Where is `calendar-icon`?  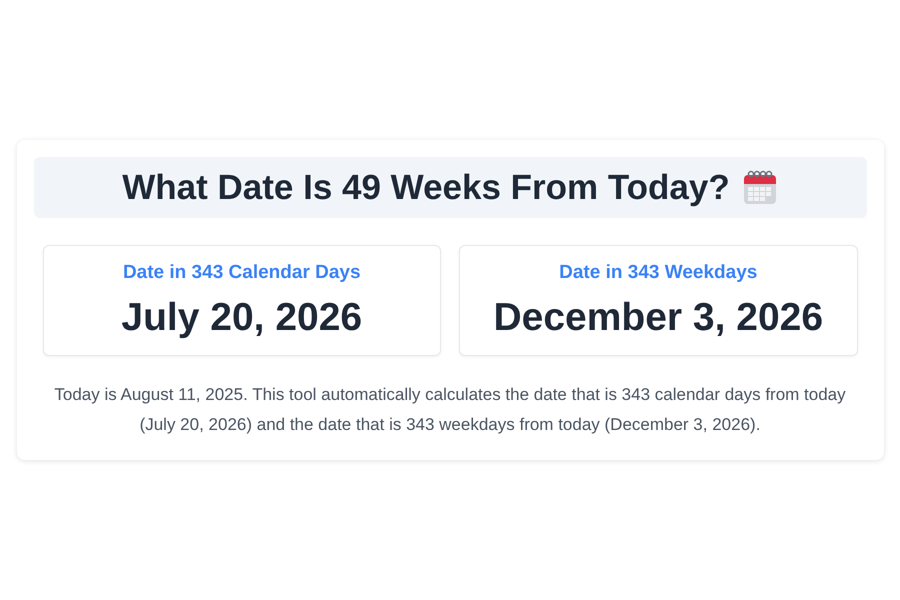
calendar-icon is located at coordinates (760, 188).